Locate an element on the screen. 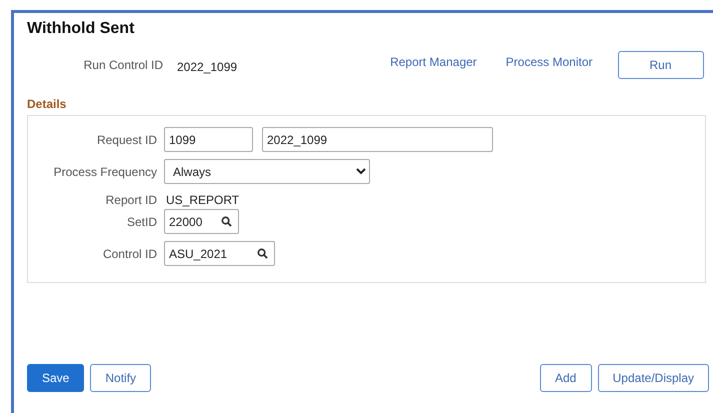  save-button: Save is located at coordinates (55, 378).